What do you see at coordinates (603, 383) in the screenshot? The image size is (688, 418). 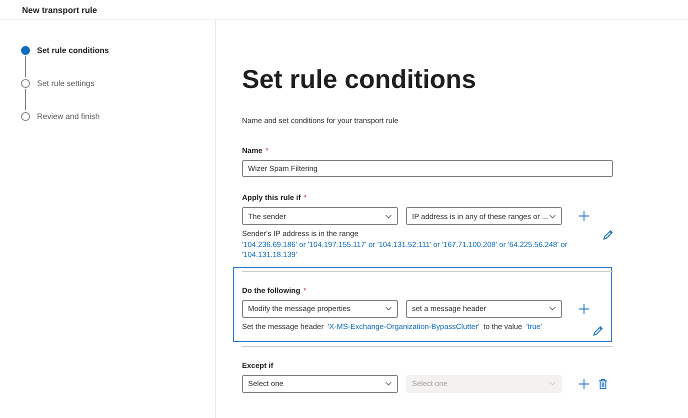 I see `delete-icon` at bounding box center [603, 383].